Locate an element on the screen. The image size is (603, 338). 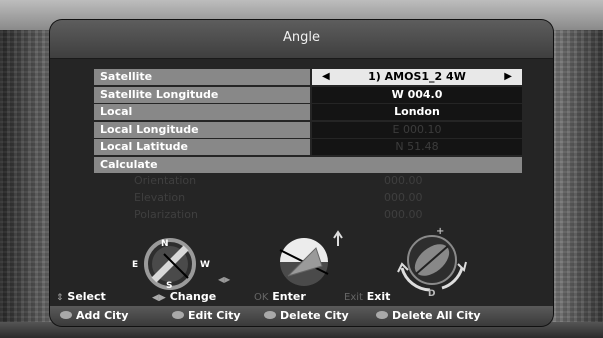
satellite-longitude-label: Satellite Longitude is located at coordinates (202, 94).